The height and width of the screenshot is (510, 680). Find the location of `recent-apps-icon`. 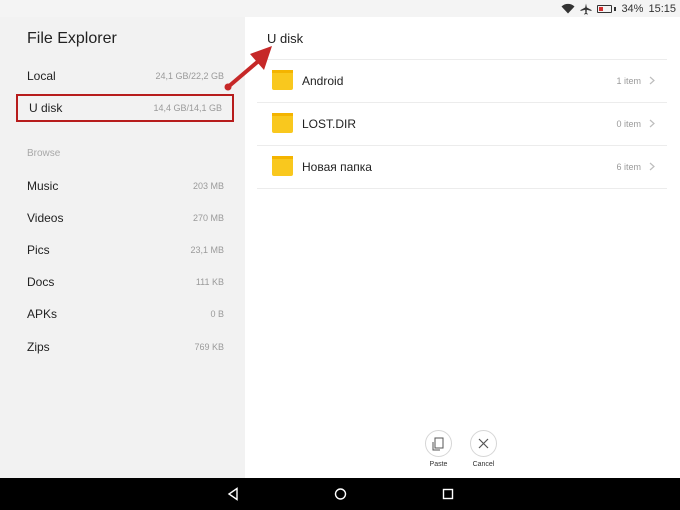

recent-apps-icon is located at coordinates (448, 494).